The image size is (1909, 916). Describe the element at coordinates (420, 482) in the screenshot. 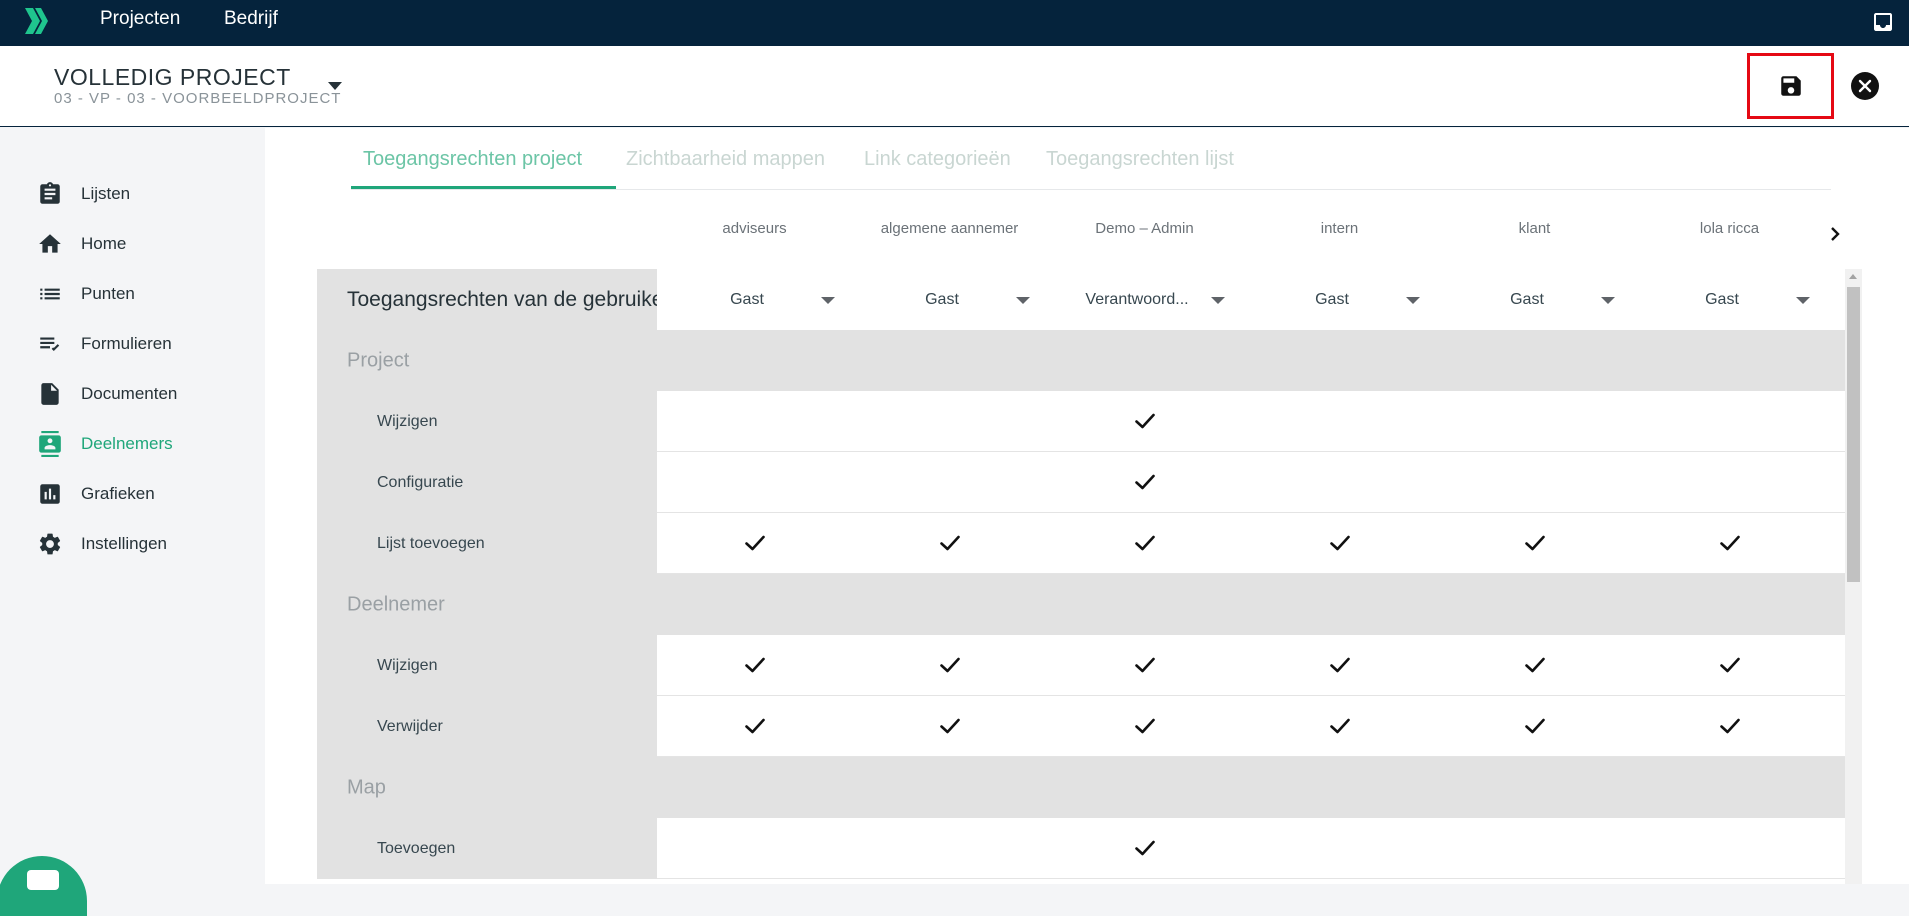

I see `permission-label: Configuratie` at that location.